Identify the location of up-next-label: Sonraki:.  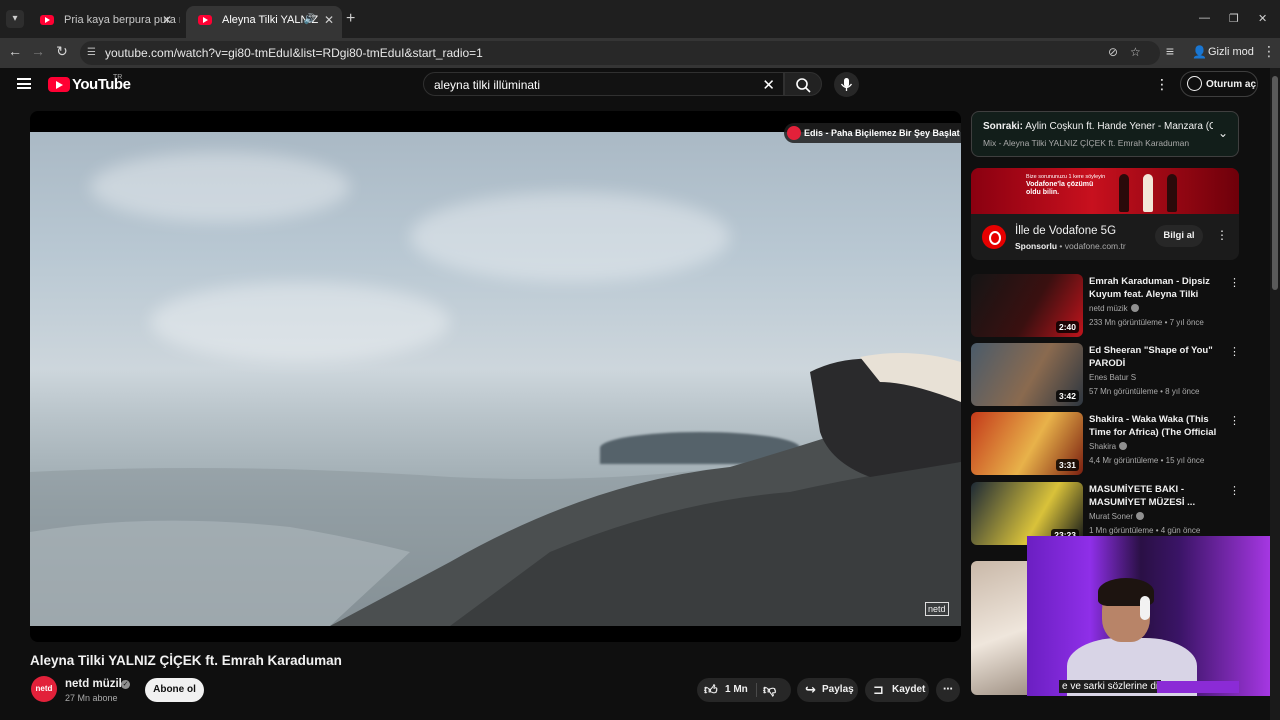
(1003, 126).